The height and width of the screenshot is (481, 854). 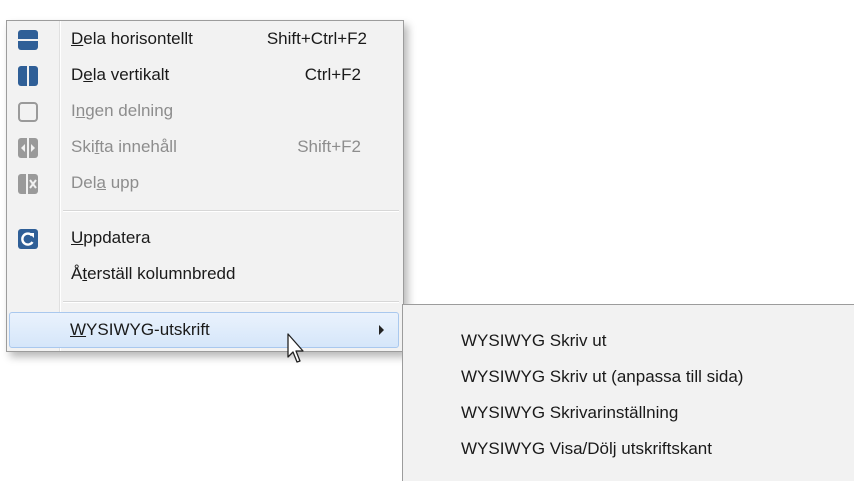 What do you see at coordinates (111, 237) in the screenshot?
I see `menu-item-label: Uppdatera` at bounding box center [111, 237].